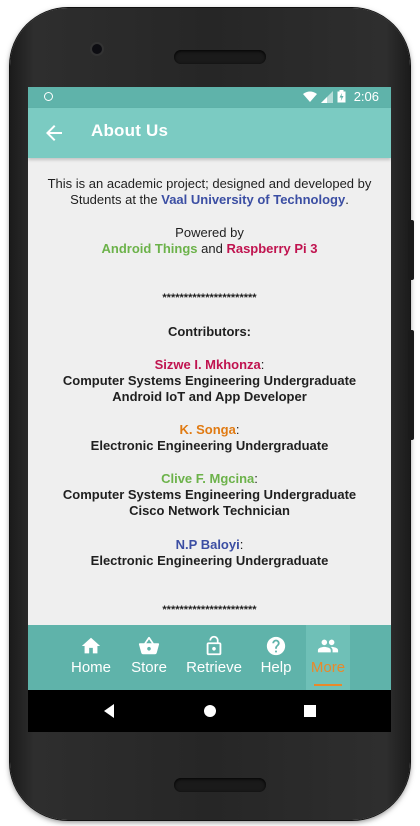  What do you see at coordinates (220, 785) in the screenshot?
I see `bottom-speaker` at bounding box center [220, 785].